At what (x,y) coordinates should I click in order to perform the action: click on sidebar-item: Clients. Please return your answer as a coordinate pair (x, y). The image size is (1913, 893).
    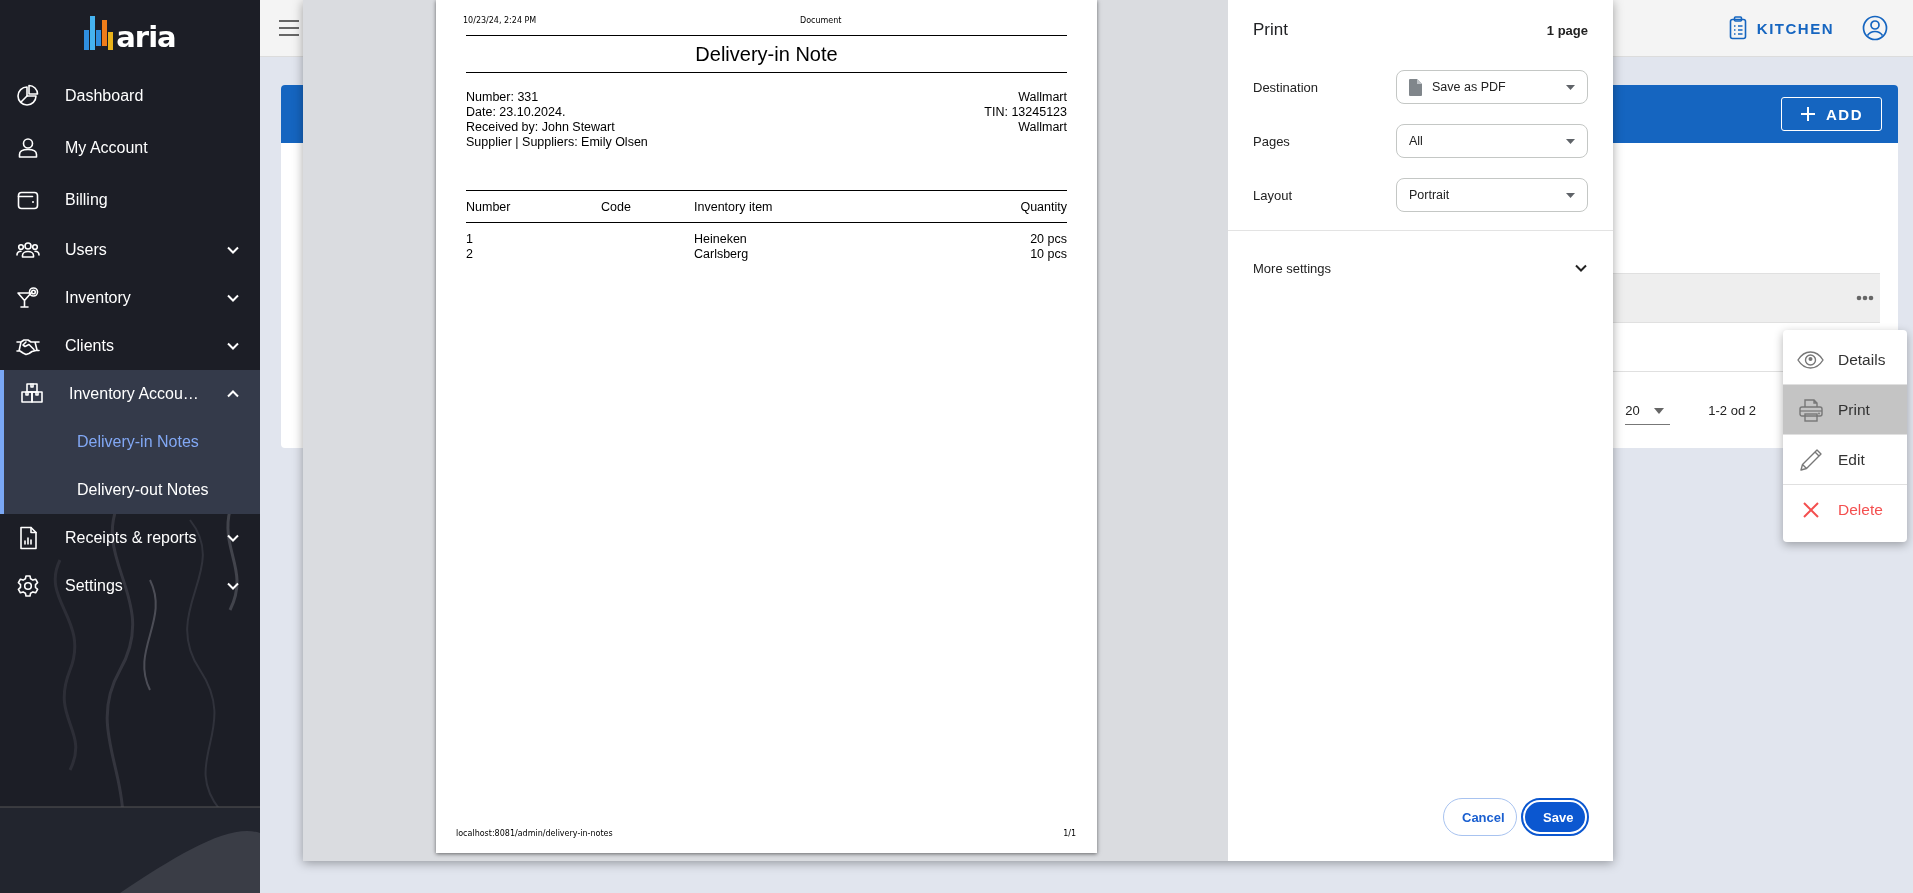
    Looking at the image, I should click on (130, 346).